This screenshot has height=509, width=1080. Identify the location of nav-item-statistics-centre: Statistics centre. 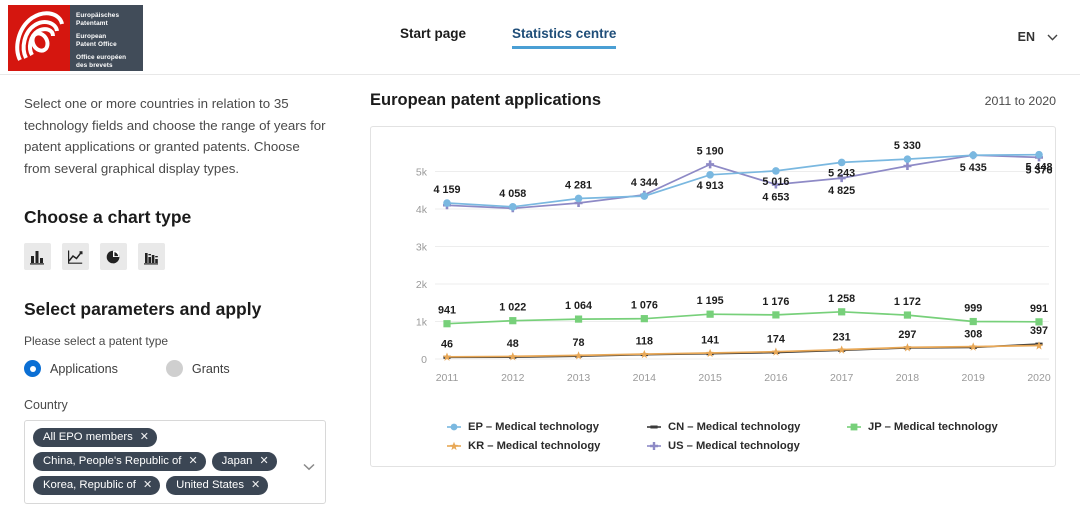
(564, 37).